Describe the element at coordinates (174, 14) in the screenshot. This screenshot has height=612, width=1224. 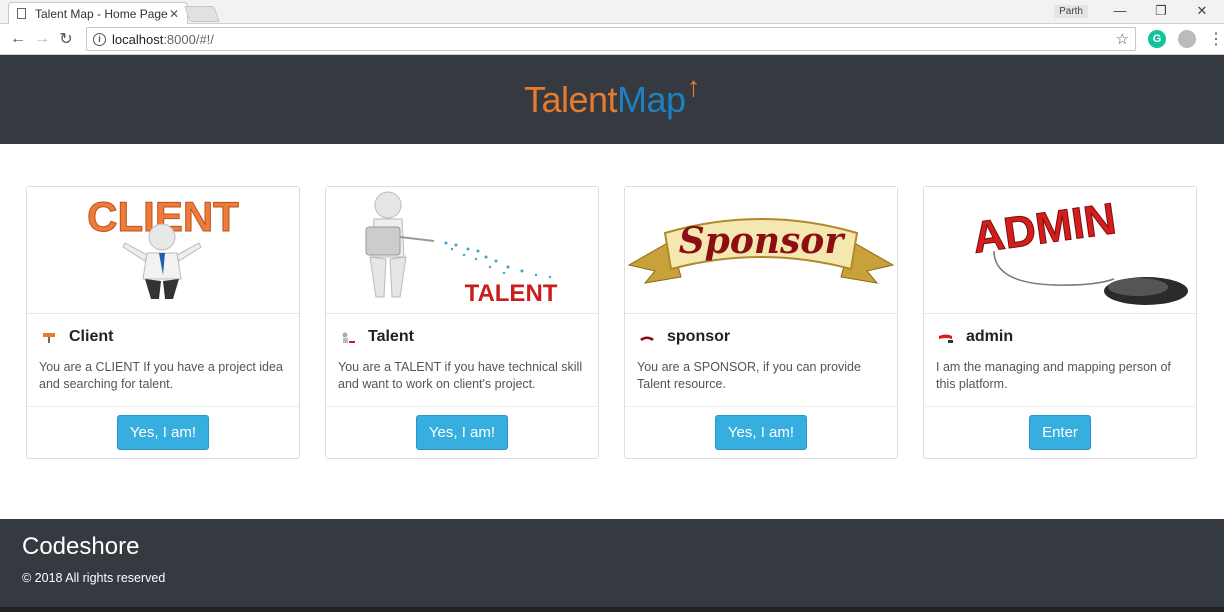
I see `close-tab-icon: ✕` at that location.